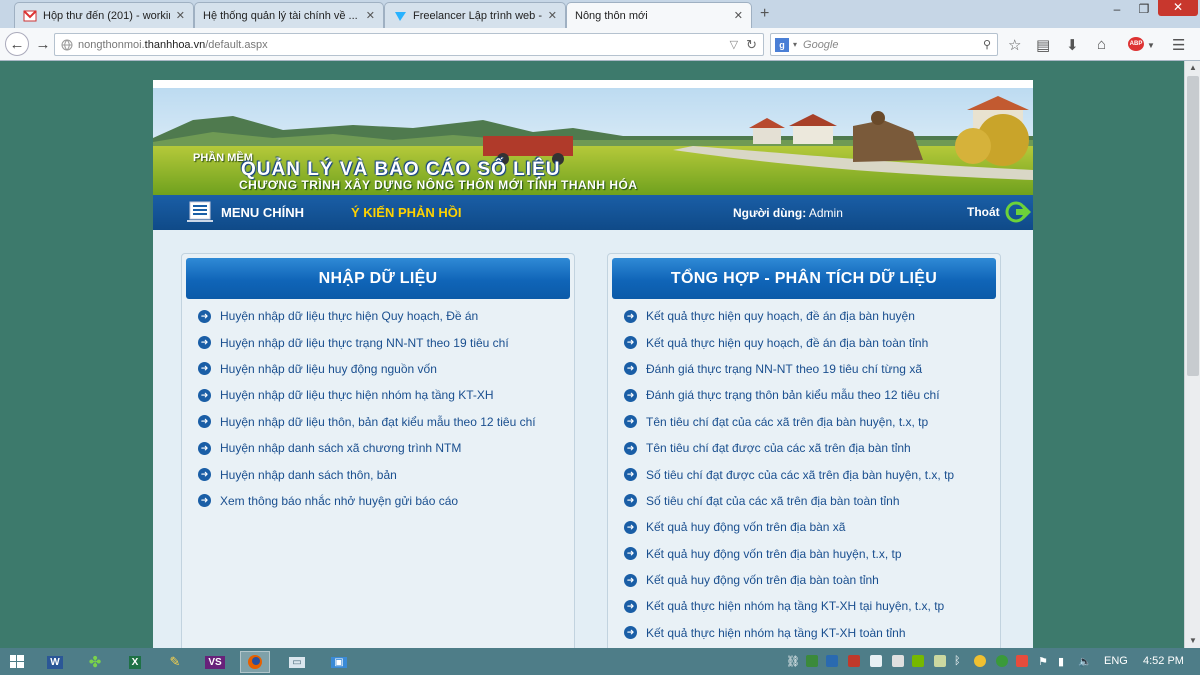 The width and height of the screenshot is (1200, 675). Describe the element at coordinates (378, 278) in the screenshot. I see `data-entry-title: NHẬP DỮ LIỆU` at that location.